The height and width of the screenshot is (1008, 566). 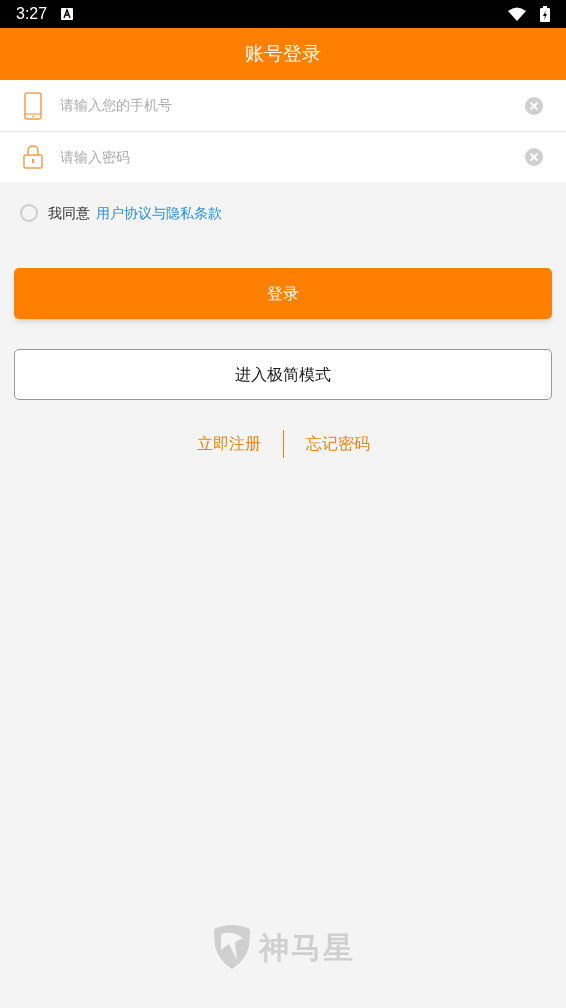 I want to click on shield-logo-icon, so click(x=232, y=947).